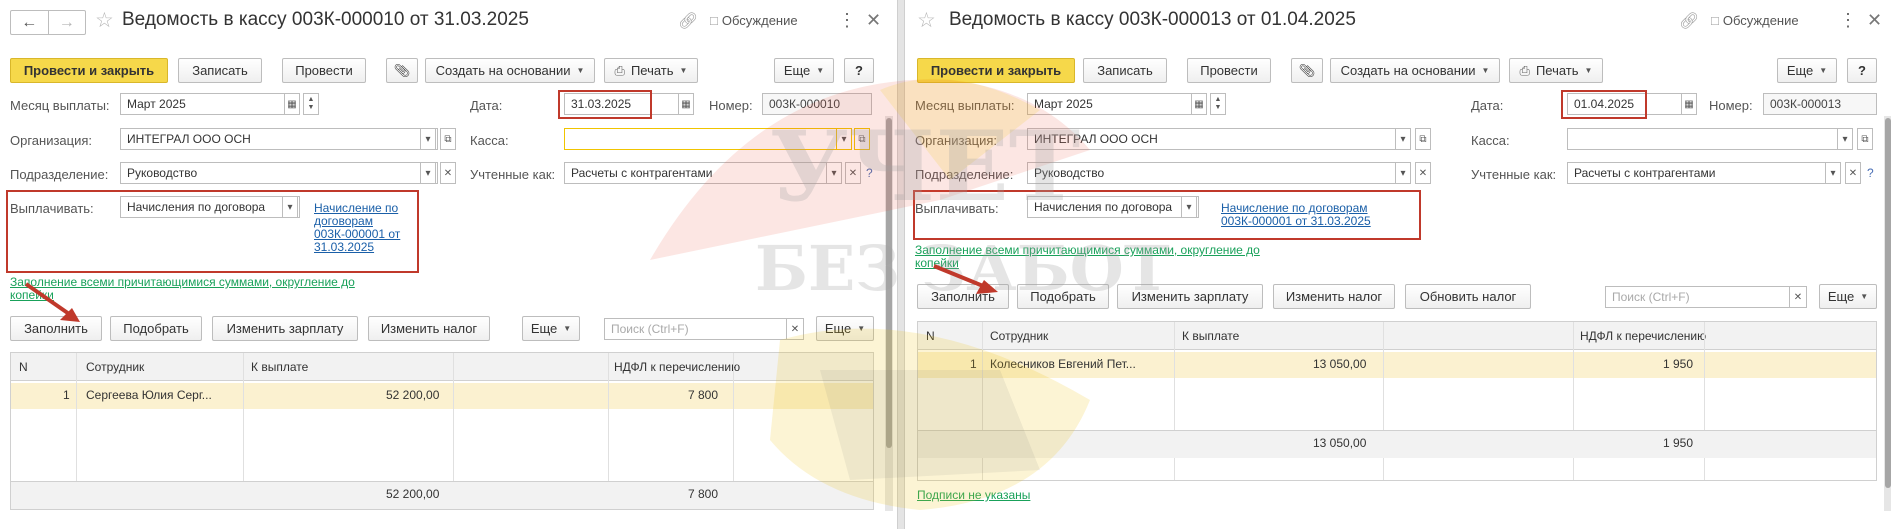 The width and height of the screenshot is (1891, 529). Describe the element at coordinates (66, 22) in the screenshot. I see `forward-arrow-icon: →` at that location.